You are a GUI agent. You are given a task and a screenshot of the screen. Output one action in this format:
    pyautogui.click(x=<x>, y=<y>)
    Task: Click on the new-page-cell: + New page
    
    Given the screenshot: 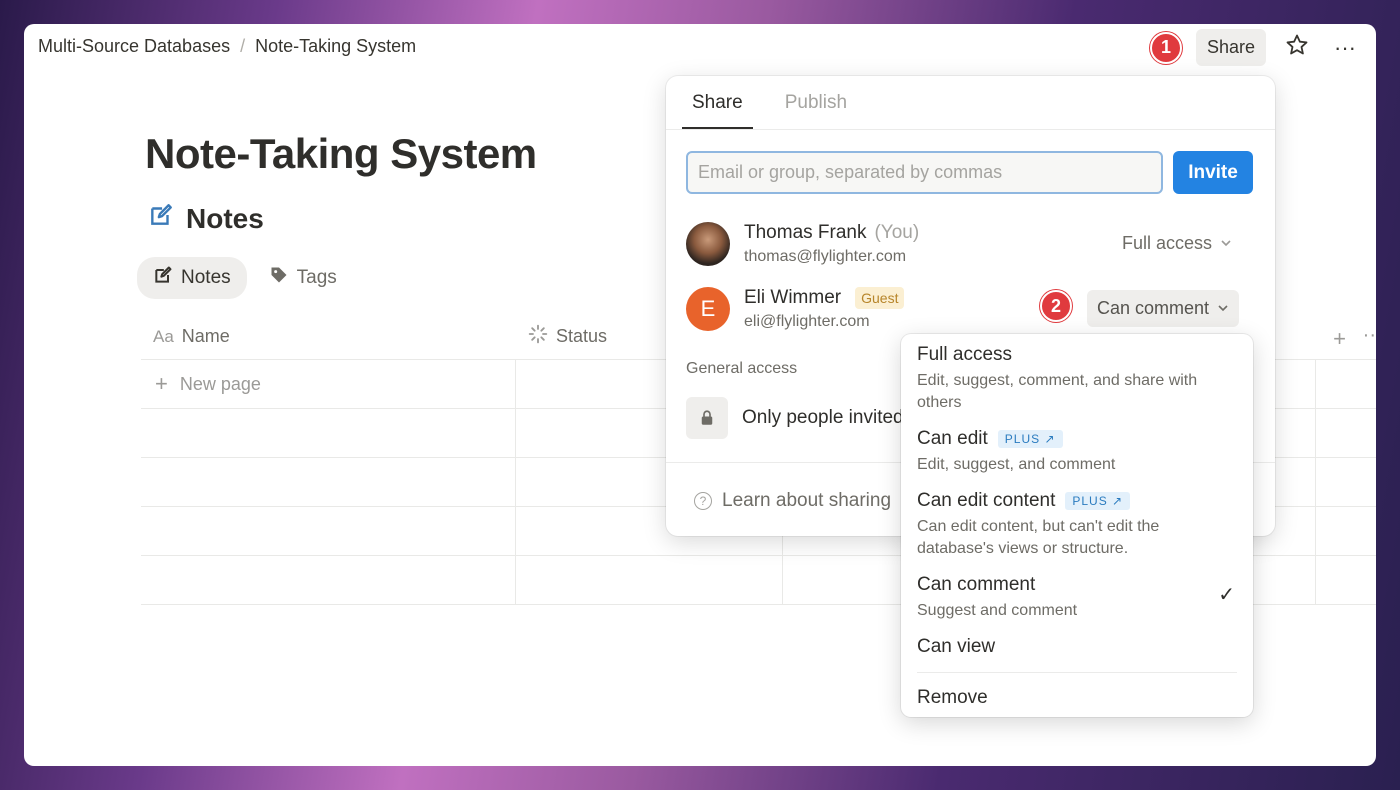 What is the action you would take?
    pyautogui.click(x=328, y=384)
    